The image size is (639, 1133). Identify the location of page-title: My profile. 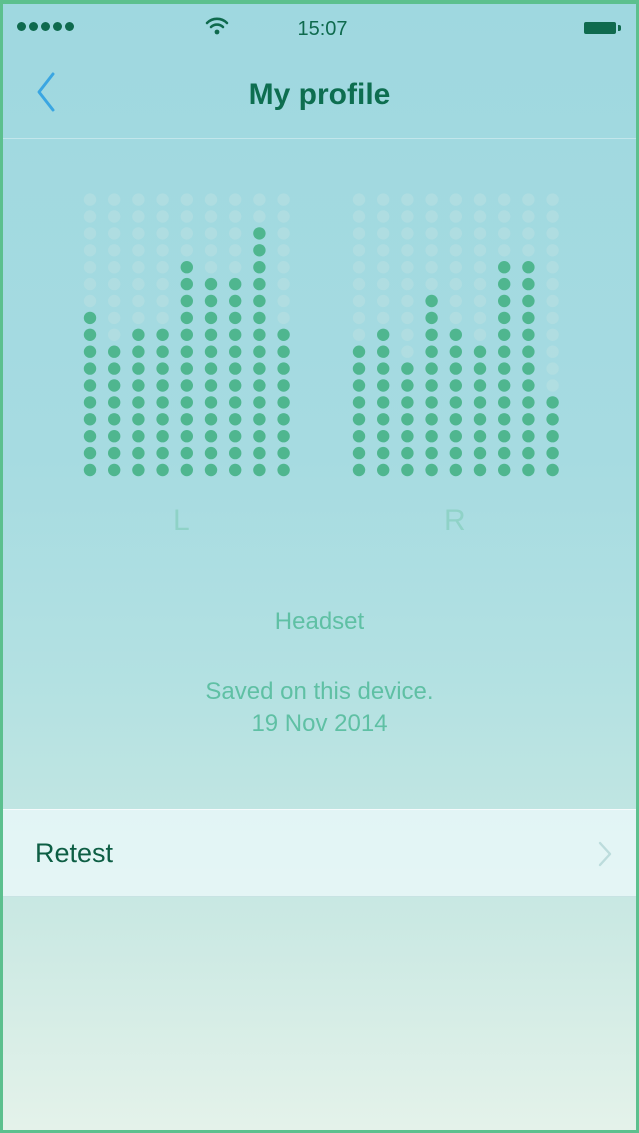
(319, 94).